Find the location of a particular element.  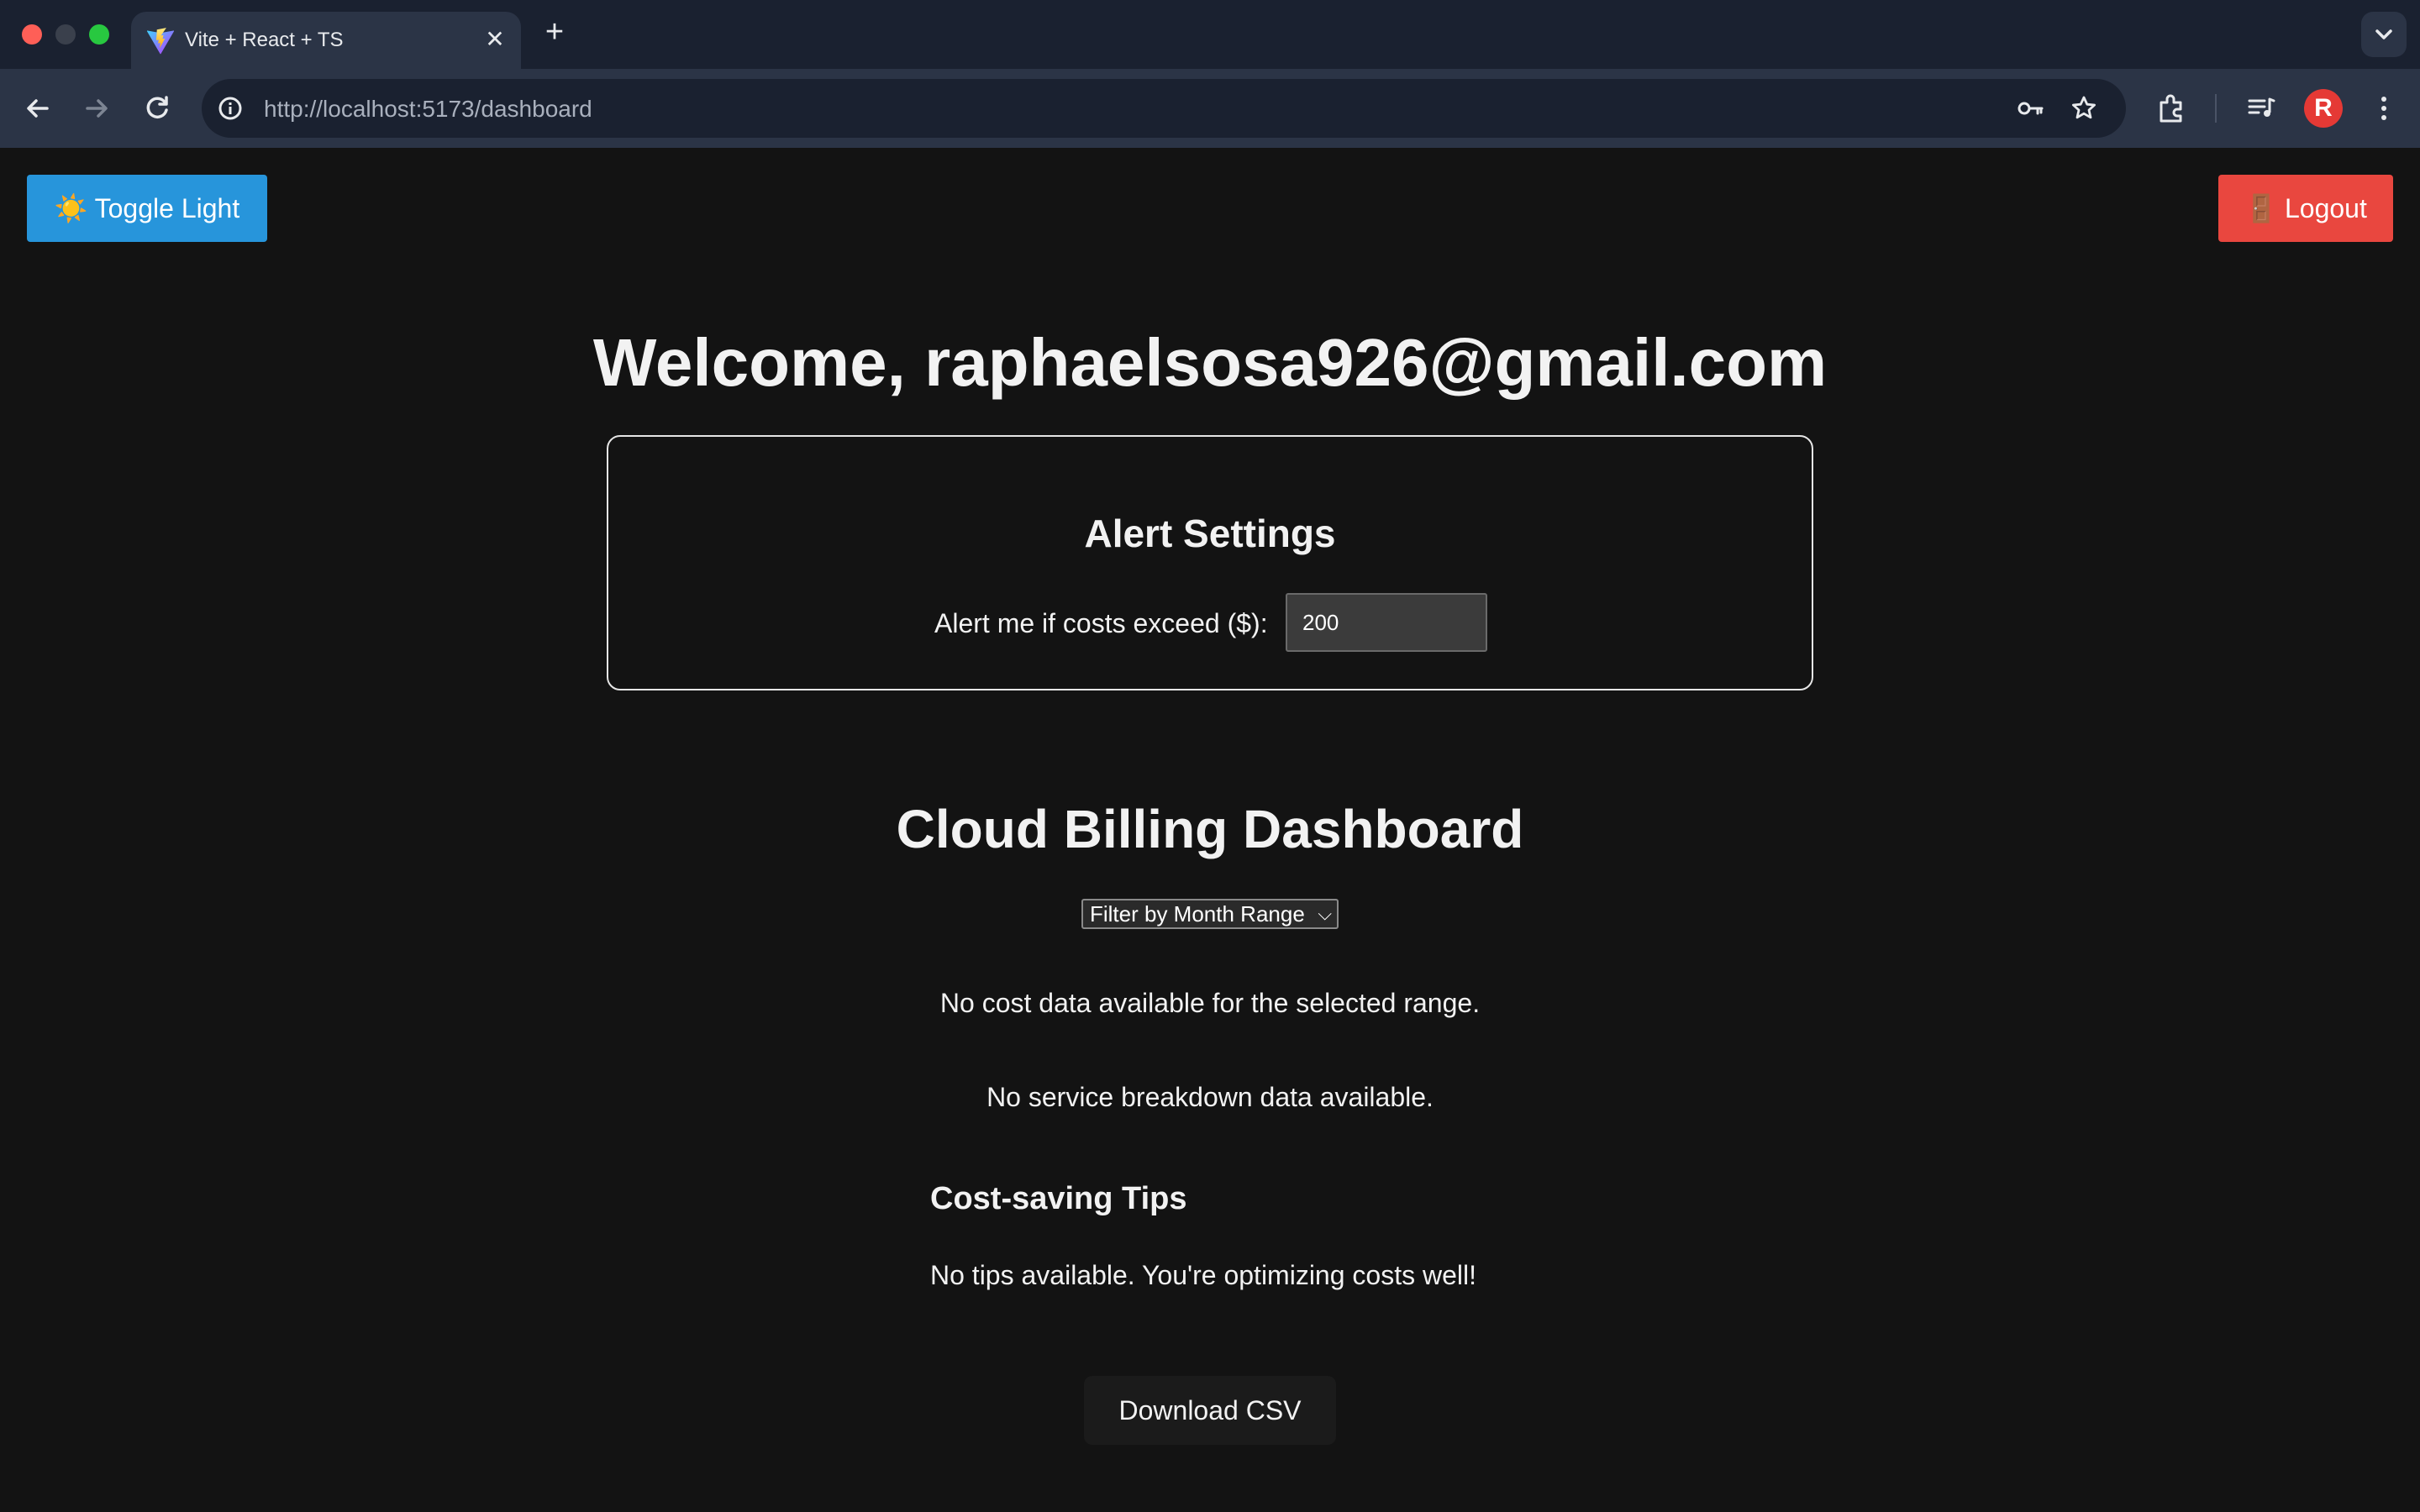

minimize-window-button is located at coordinates (65, 34).